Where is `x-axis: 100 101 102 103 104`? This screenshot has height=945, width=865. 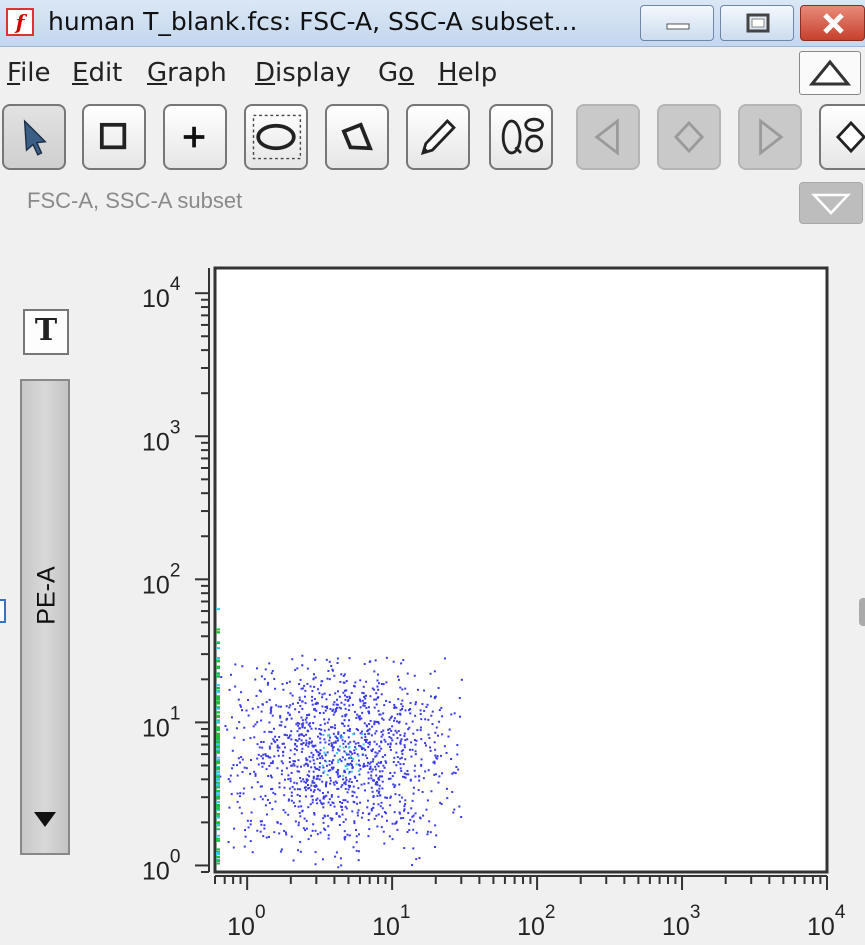
x-axis: 100 101 102 103 104 is located at coordinates (530, 908).